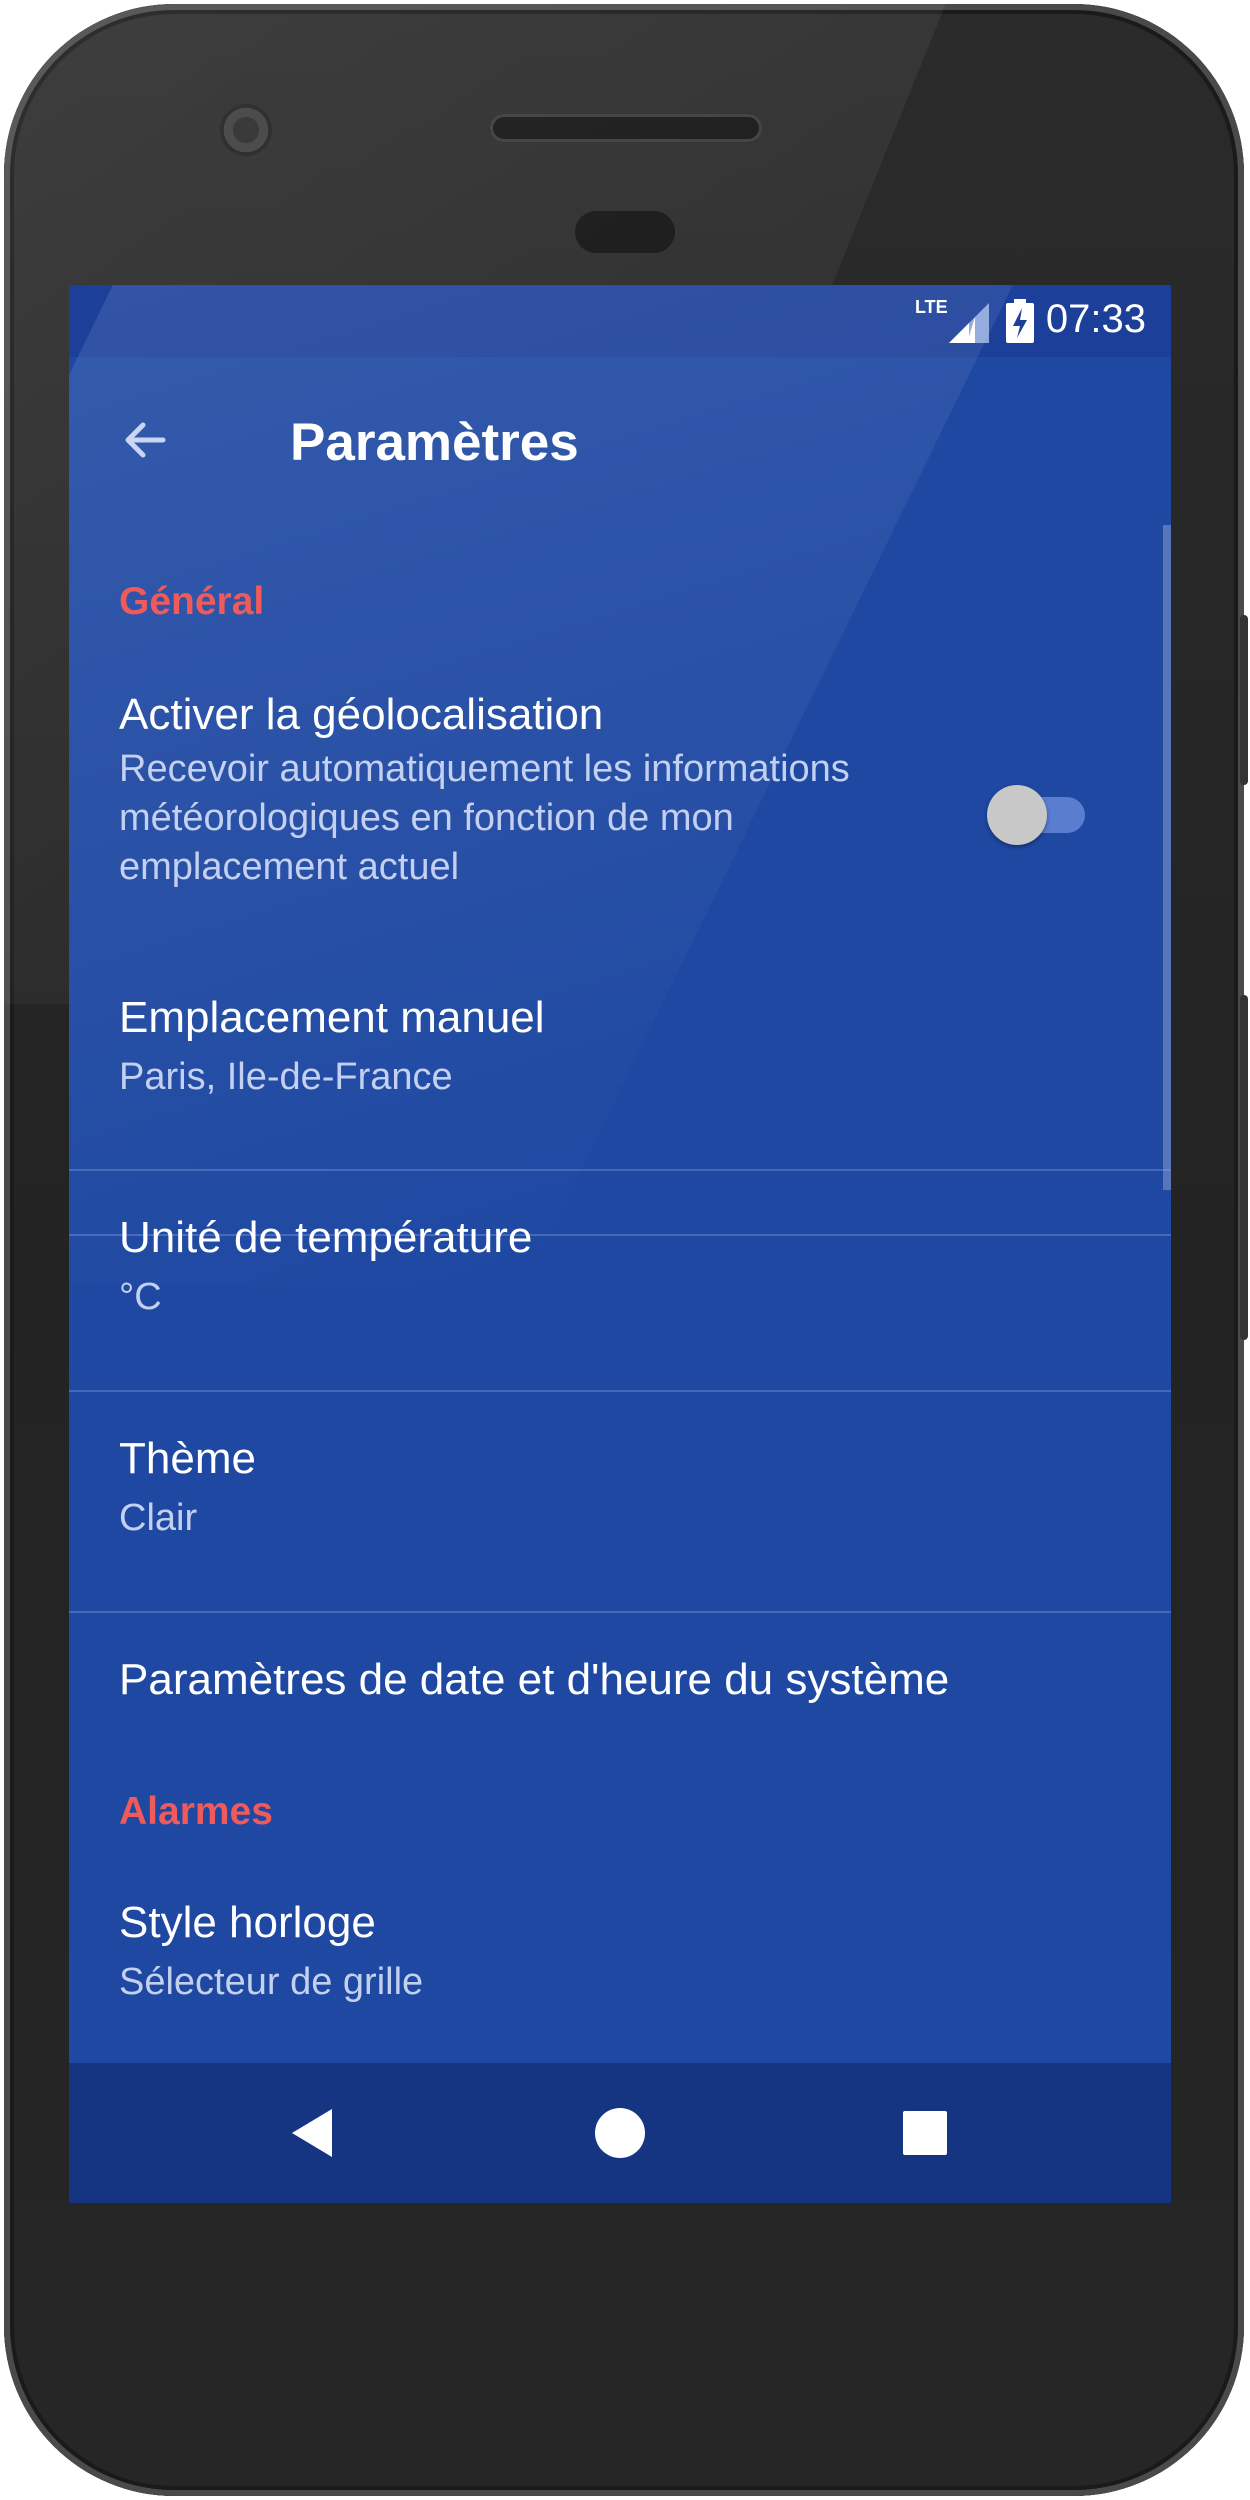 This screenshot has width=1250, height=2500. I want to click on battery-charging-icon, so click(1020, 321).